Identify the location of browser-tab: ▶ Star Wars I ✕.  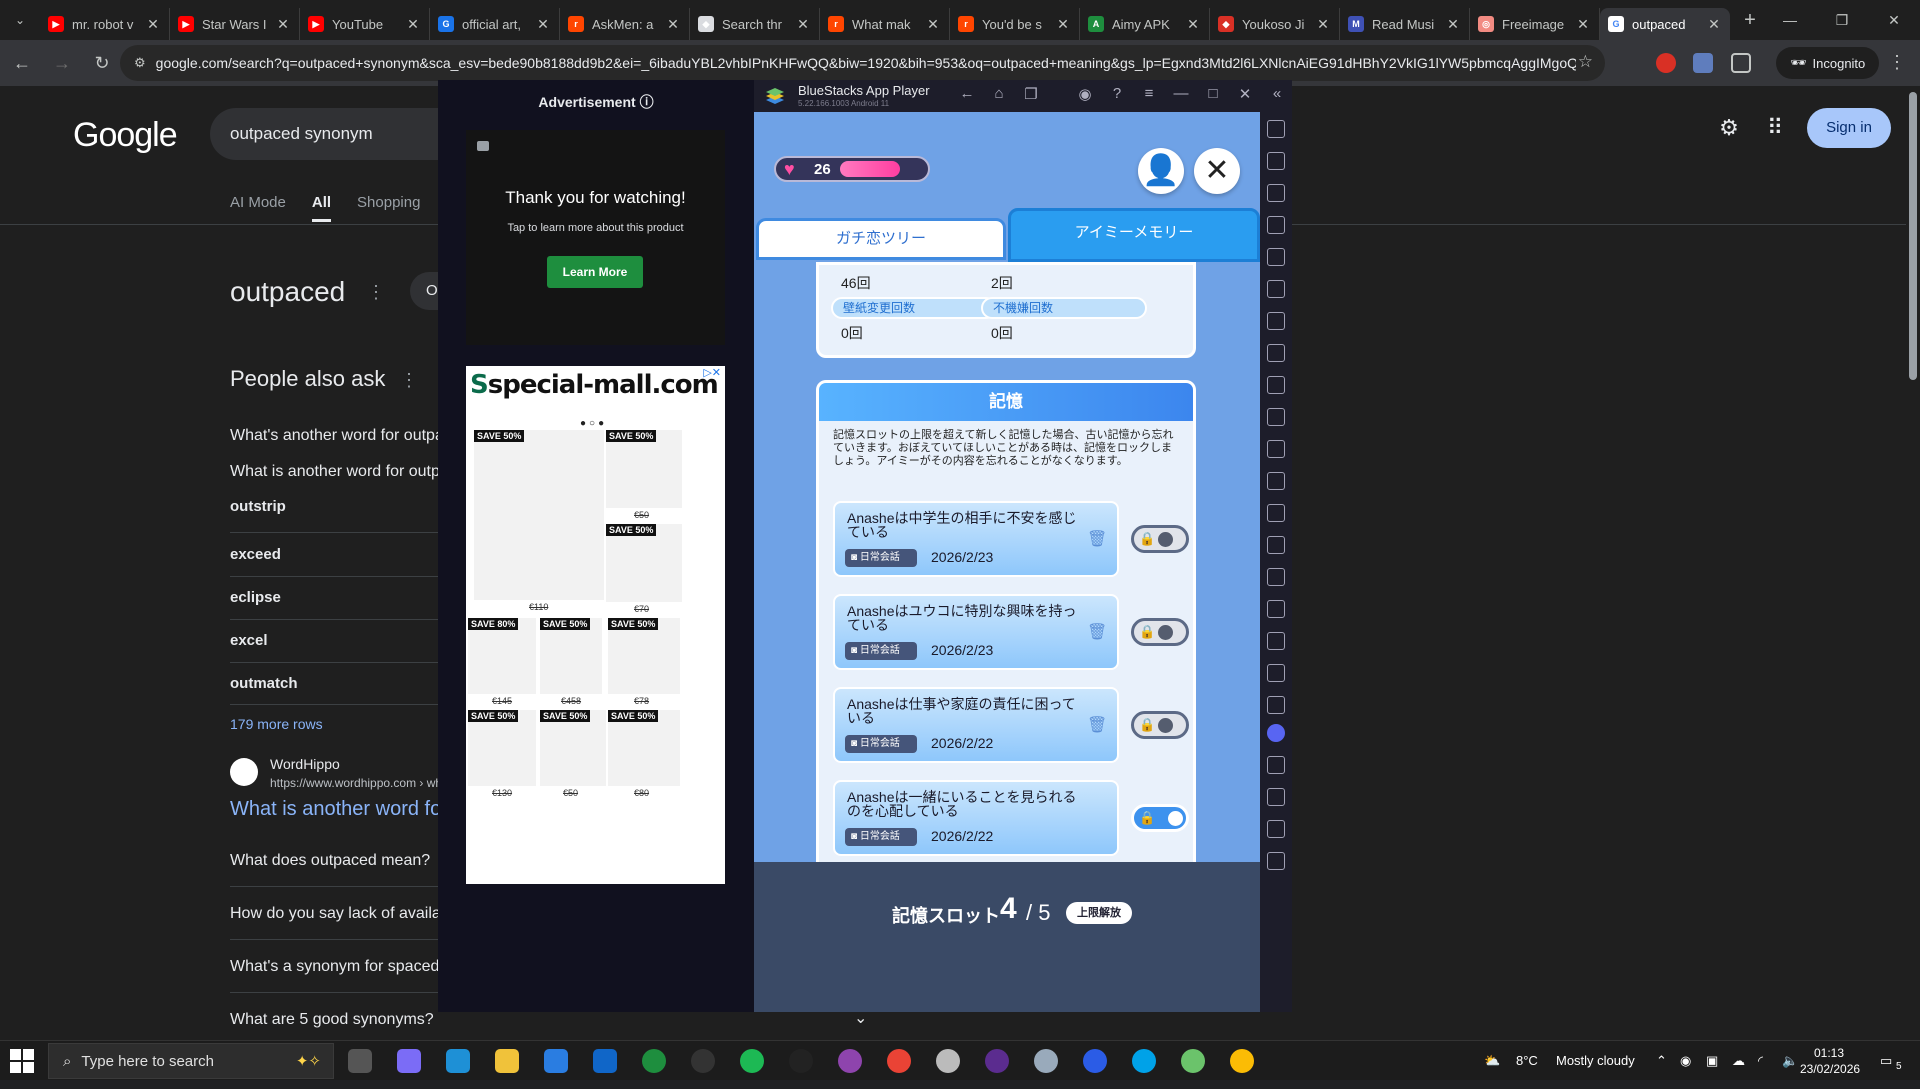
(235, 24).